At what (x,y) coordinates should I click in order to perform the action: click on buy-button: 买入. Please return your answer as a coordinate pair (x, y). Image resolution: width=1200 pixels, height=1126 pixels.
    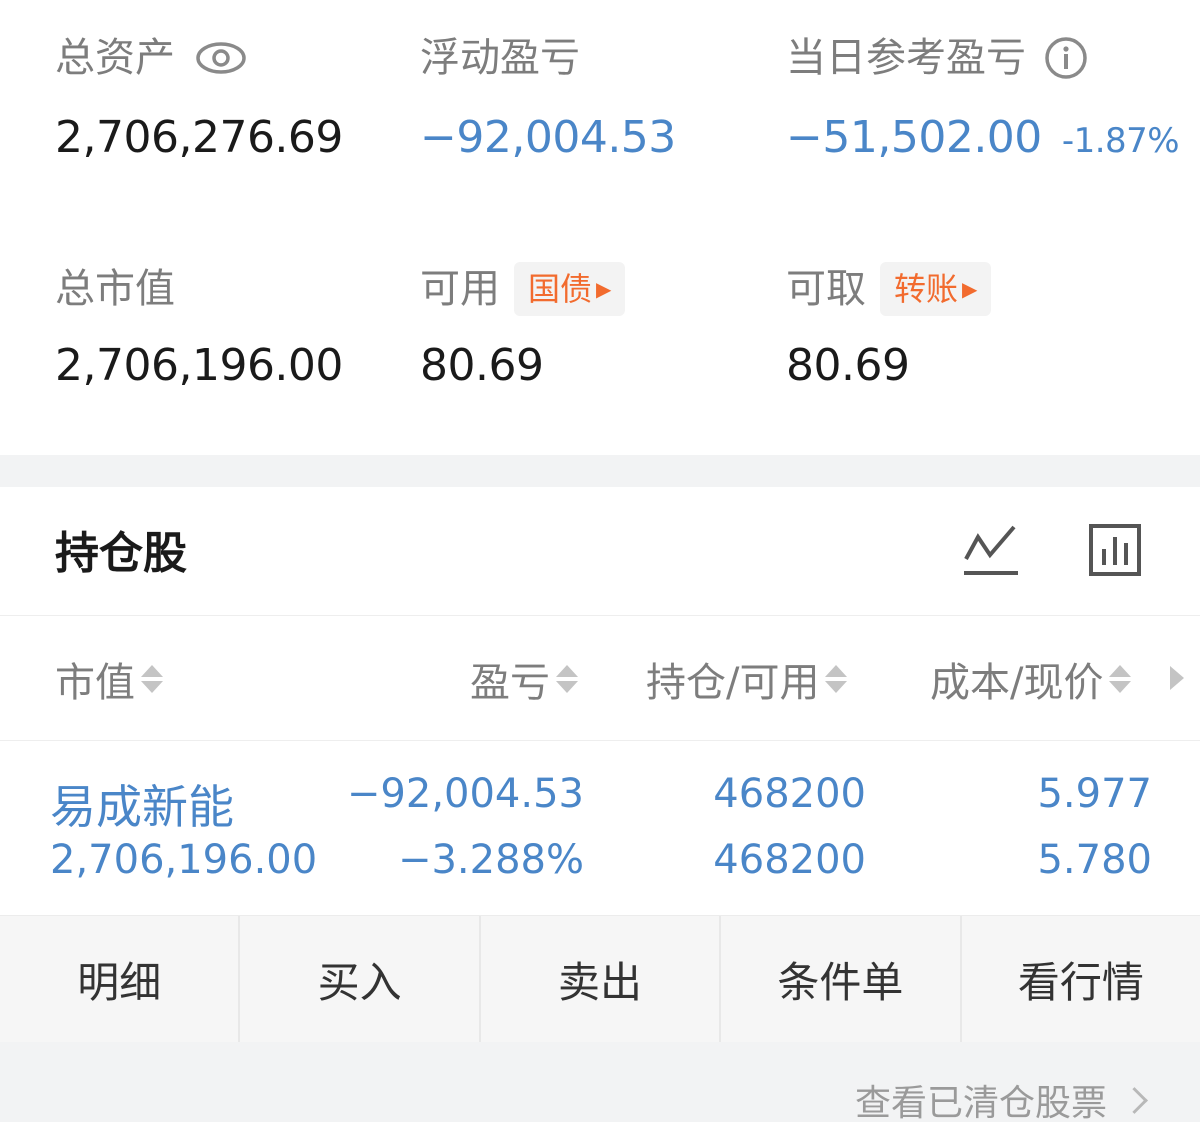
    Looking at the image, I should click on (360, 979).